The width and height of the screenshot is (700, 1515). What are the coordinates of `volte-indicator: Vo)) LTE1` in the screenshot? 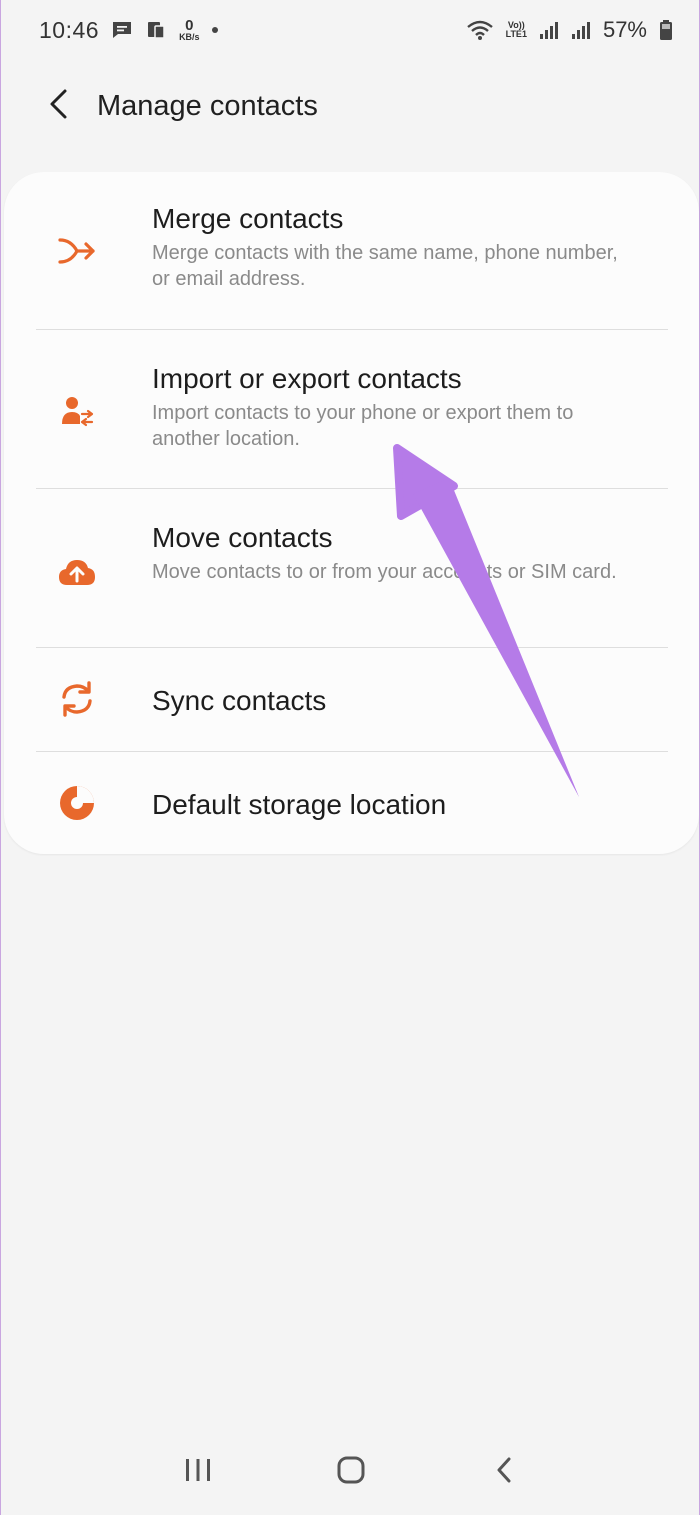 It's located at (516, 30).